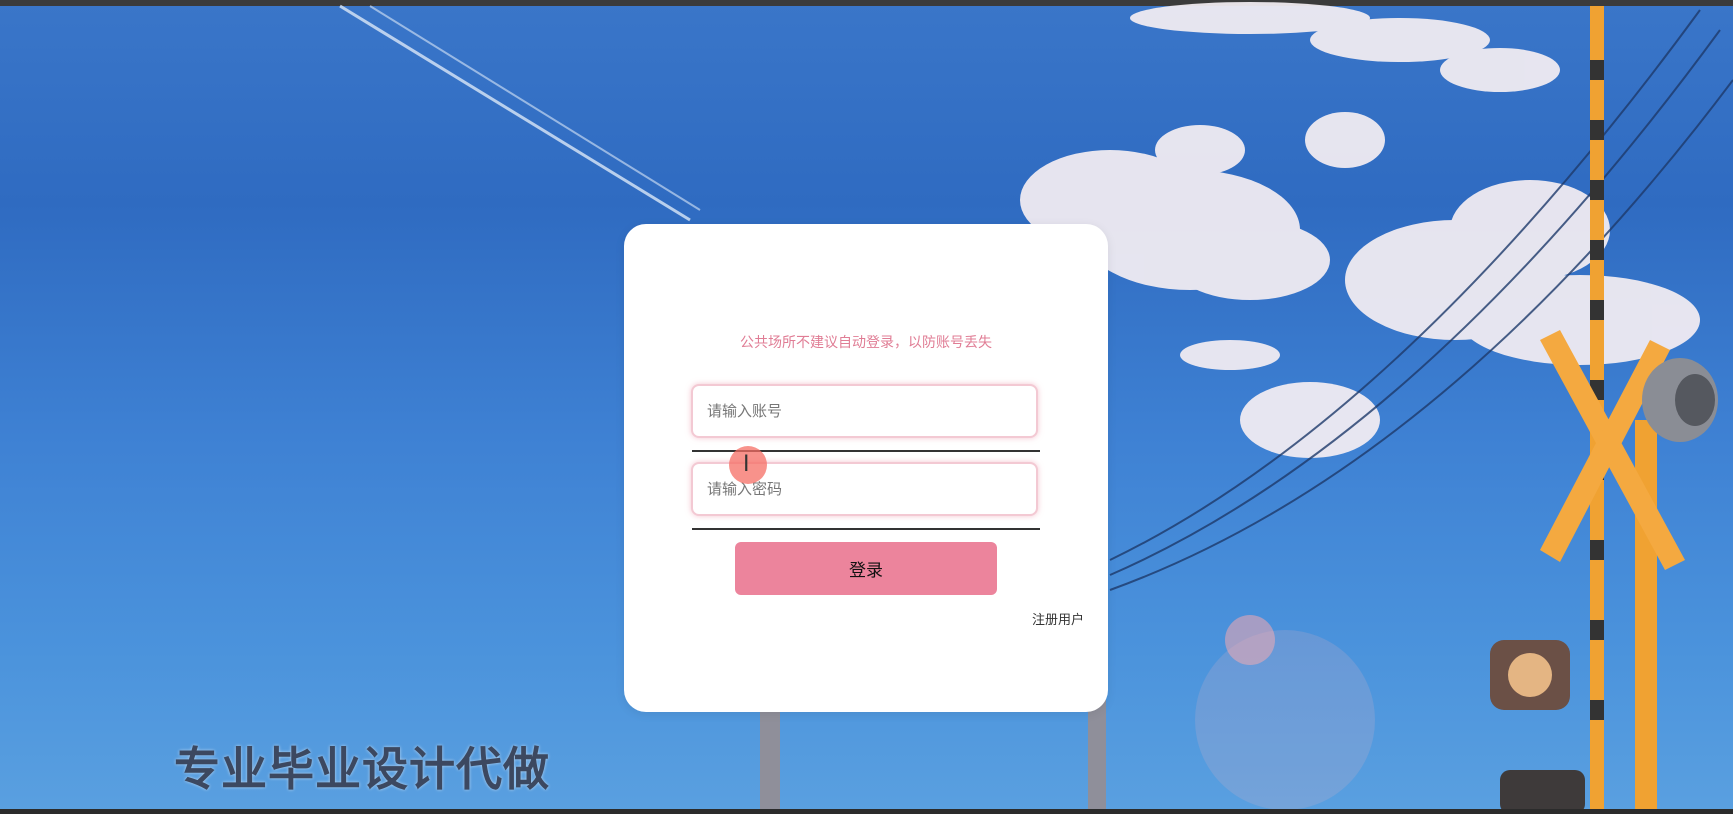 The width and height of the screenshot is (1733, 814). Describe the element at coordinates (866, 568) in the screenshot. I see `login-button: 登录` at that location.